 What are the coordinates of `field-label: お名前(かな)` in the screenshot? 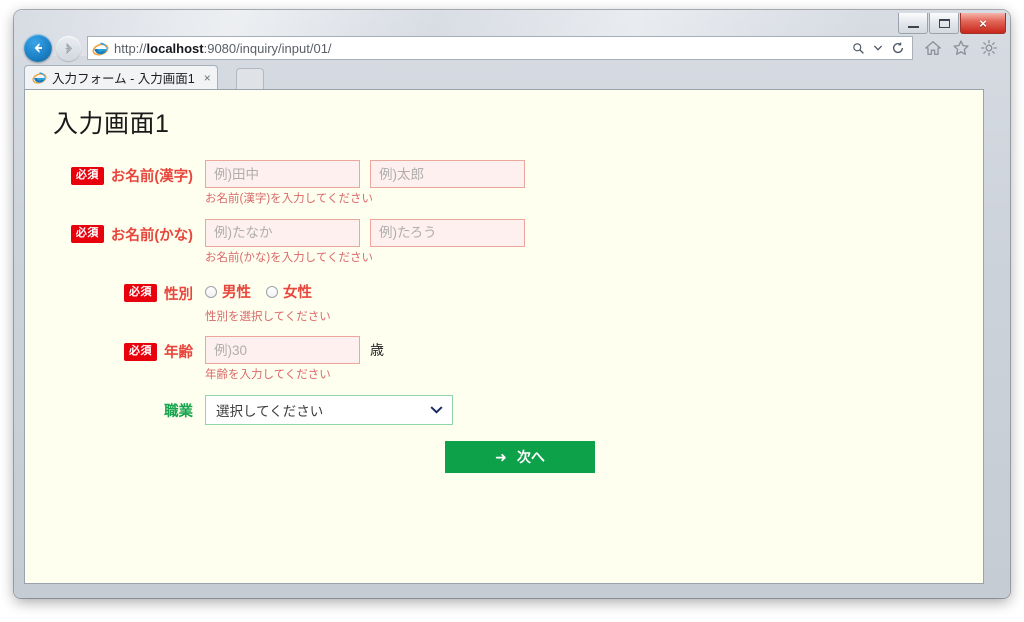 It's located at (151, 235).